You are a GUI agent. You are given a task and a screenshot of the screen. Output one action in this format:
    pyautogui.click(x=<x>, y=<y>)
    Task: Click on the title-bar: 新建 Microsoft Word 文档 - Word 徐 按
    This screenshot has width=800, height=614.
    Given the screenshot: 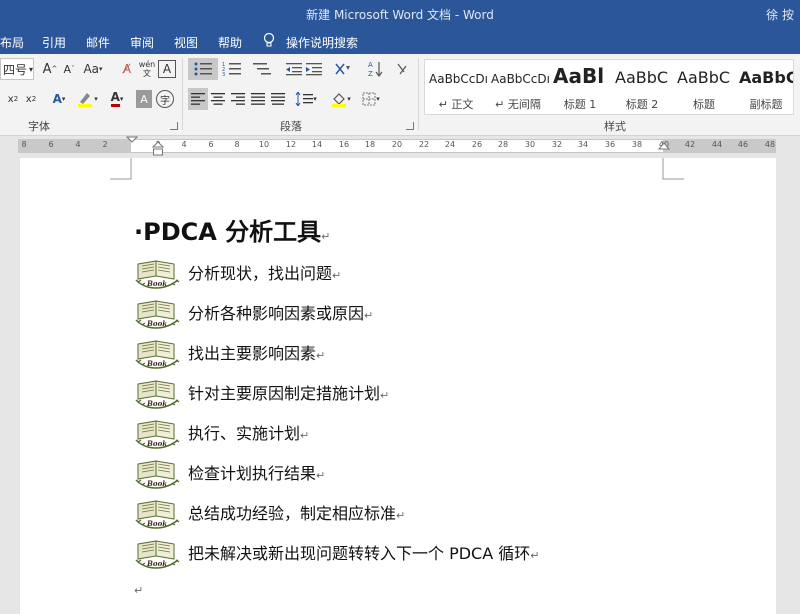 What is the action you would take?
    pyautogui.click(x=400, y=14)
    